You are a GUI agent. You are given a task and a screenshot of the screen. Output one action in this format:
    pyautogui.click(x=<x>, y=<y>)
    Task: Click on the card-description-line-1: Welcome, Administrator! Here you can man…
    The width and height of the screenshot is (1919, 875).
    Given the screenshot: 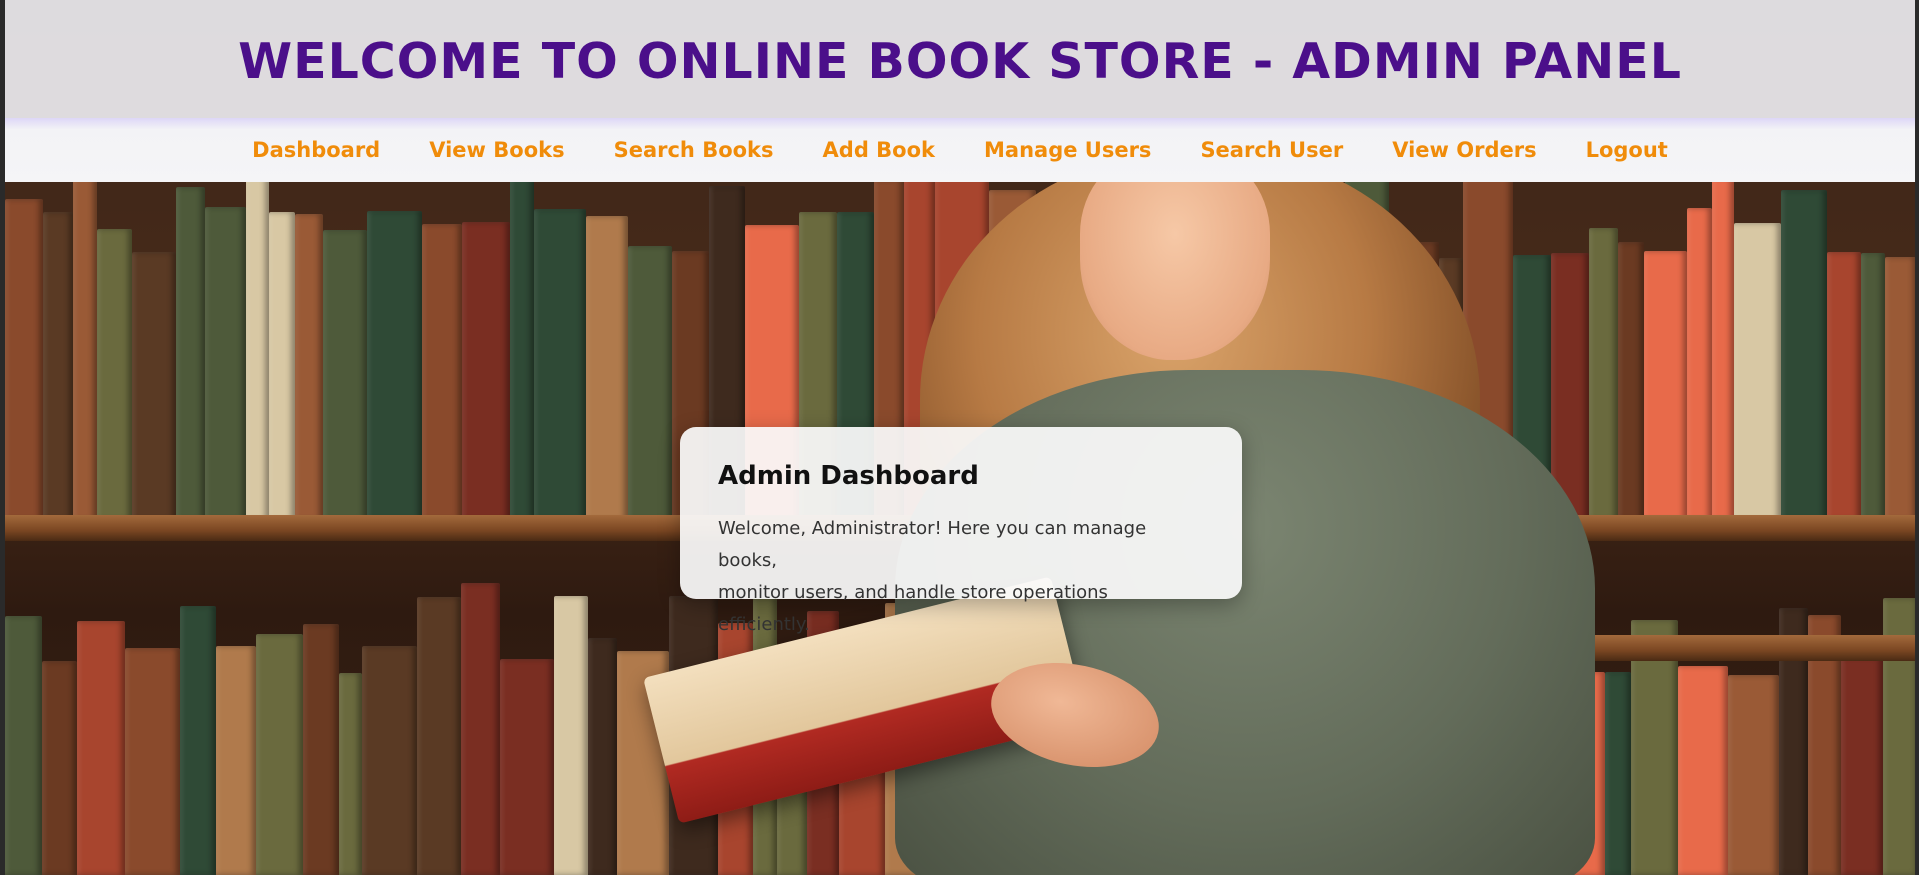 What is the action you would take?
    pyautogui.click(x=932, y=544)
    